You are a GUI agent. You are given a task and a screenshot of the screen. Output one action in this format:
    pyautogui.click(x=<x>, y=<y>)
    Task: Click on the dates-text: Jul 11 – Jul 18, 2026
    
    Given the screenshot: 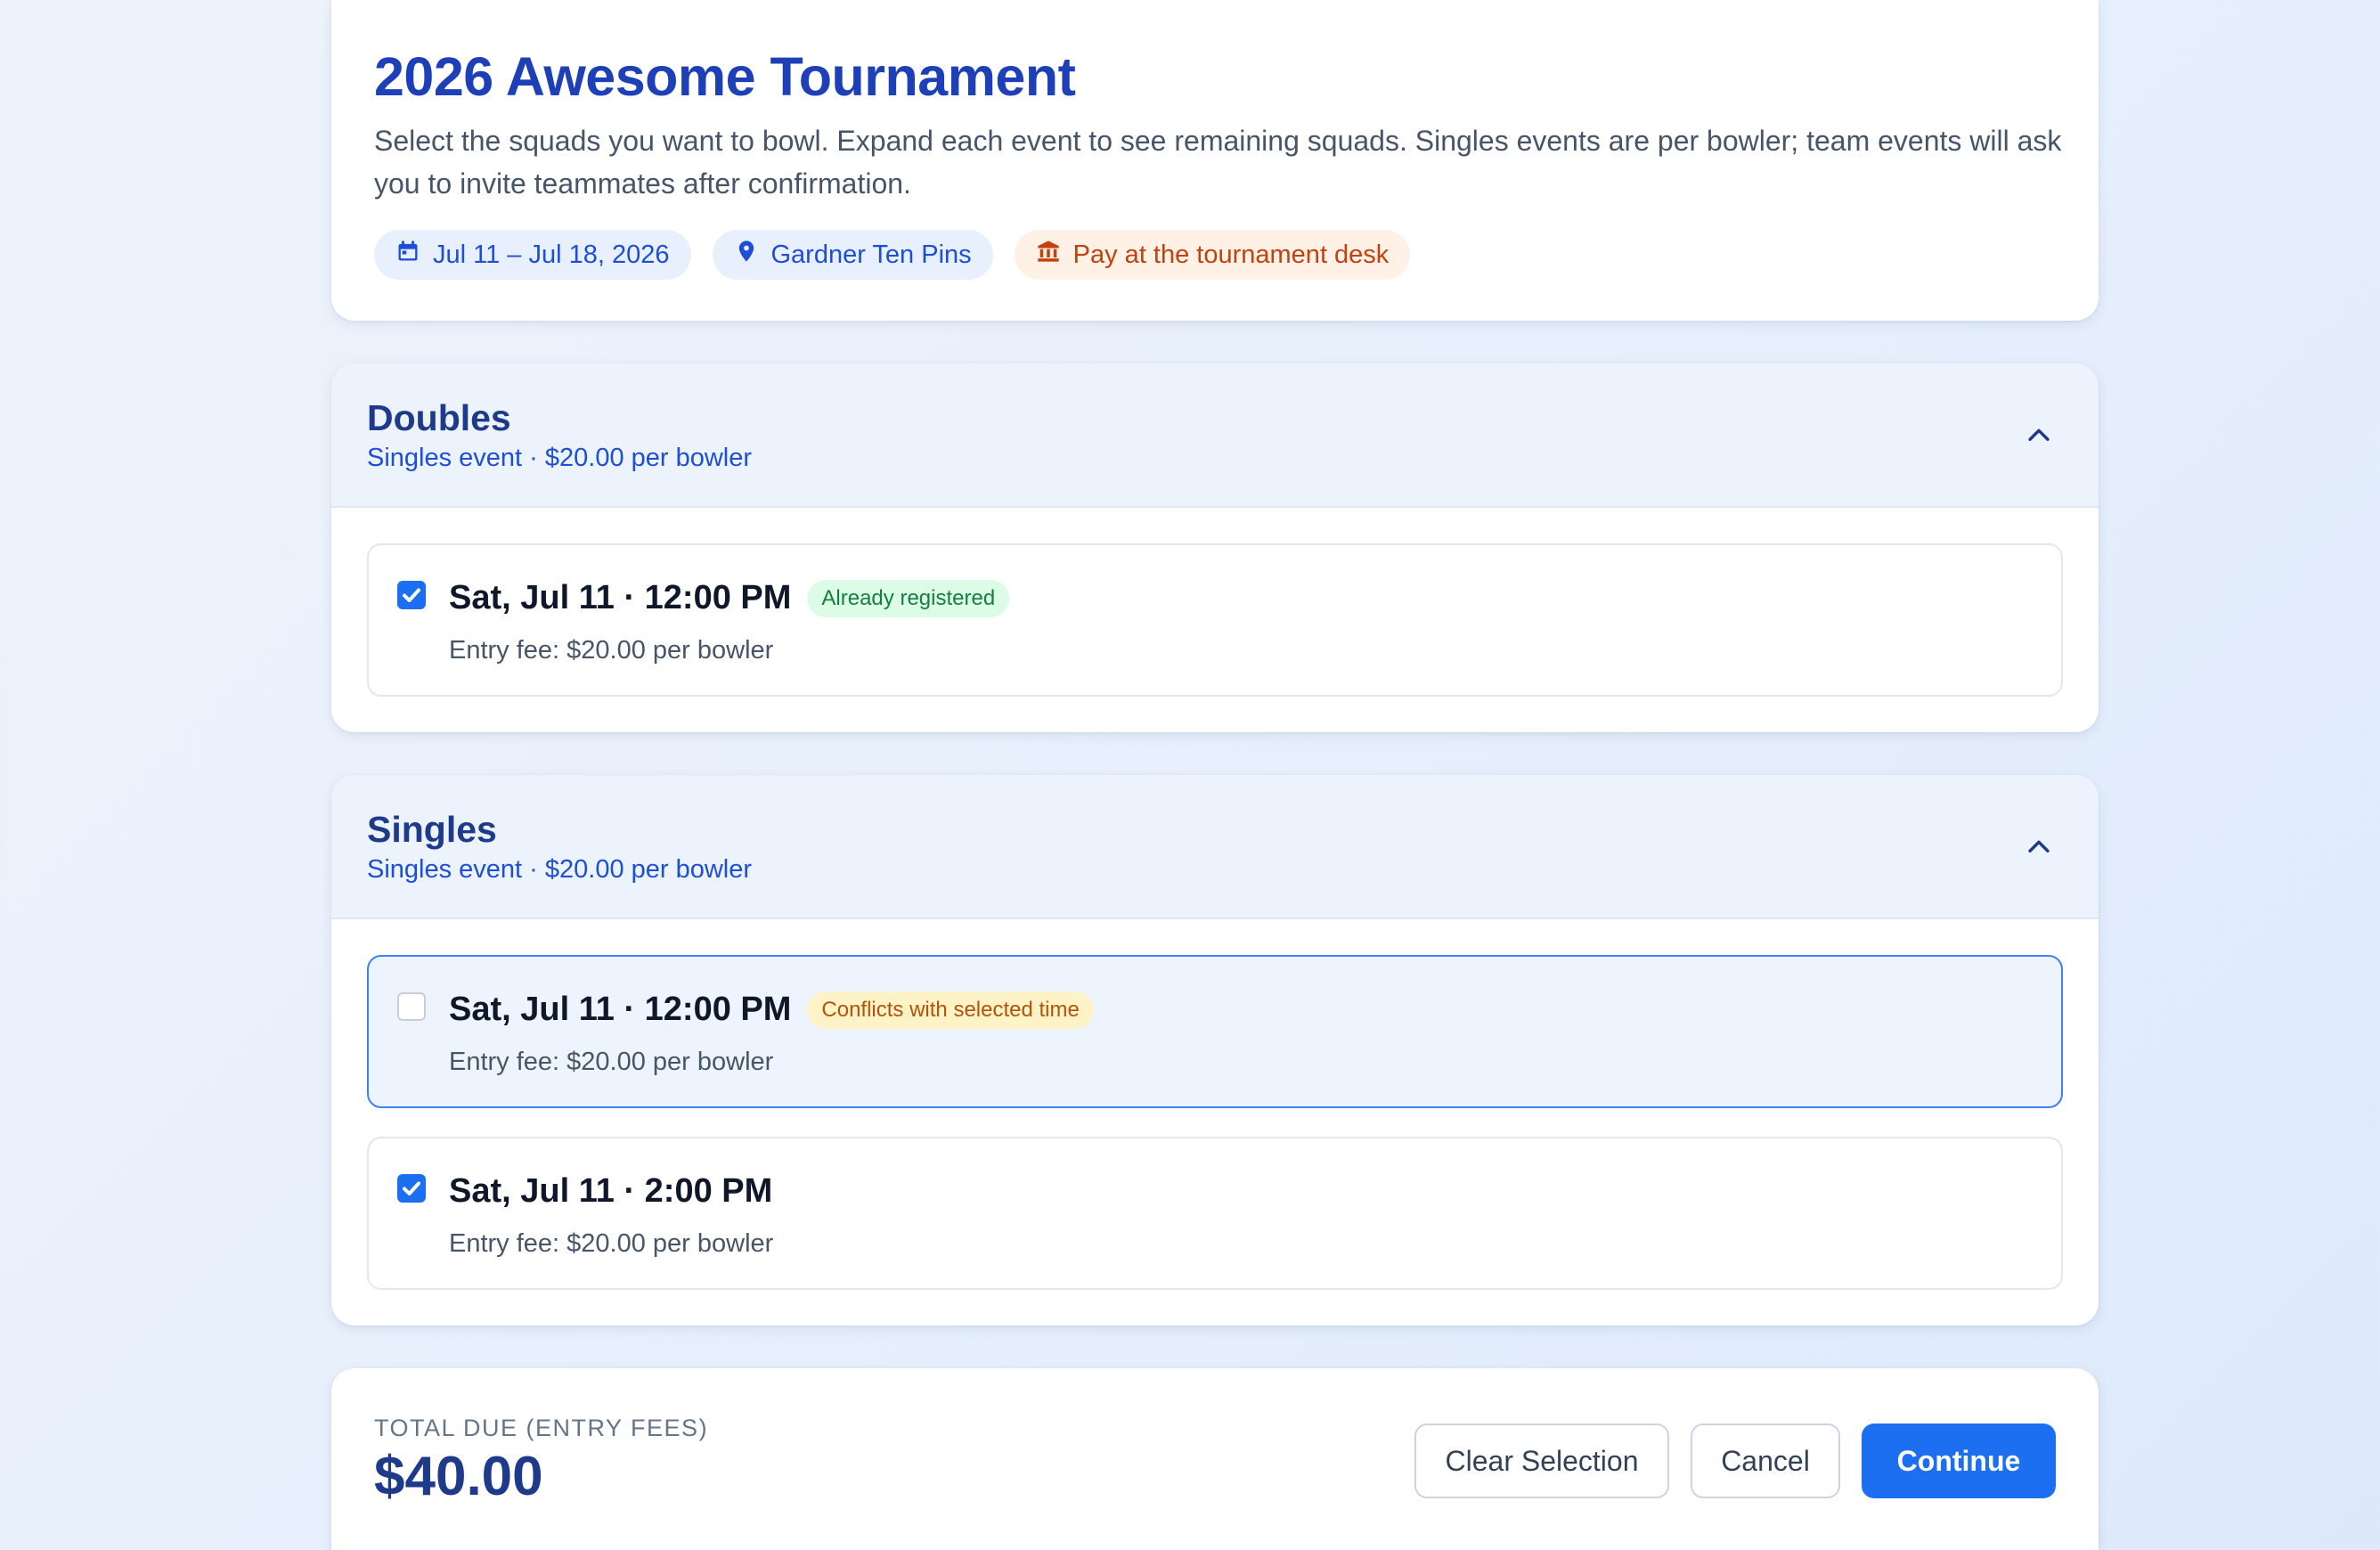 What is the action you would take?
    pyautogui.click(x=551, y=254)
    